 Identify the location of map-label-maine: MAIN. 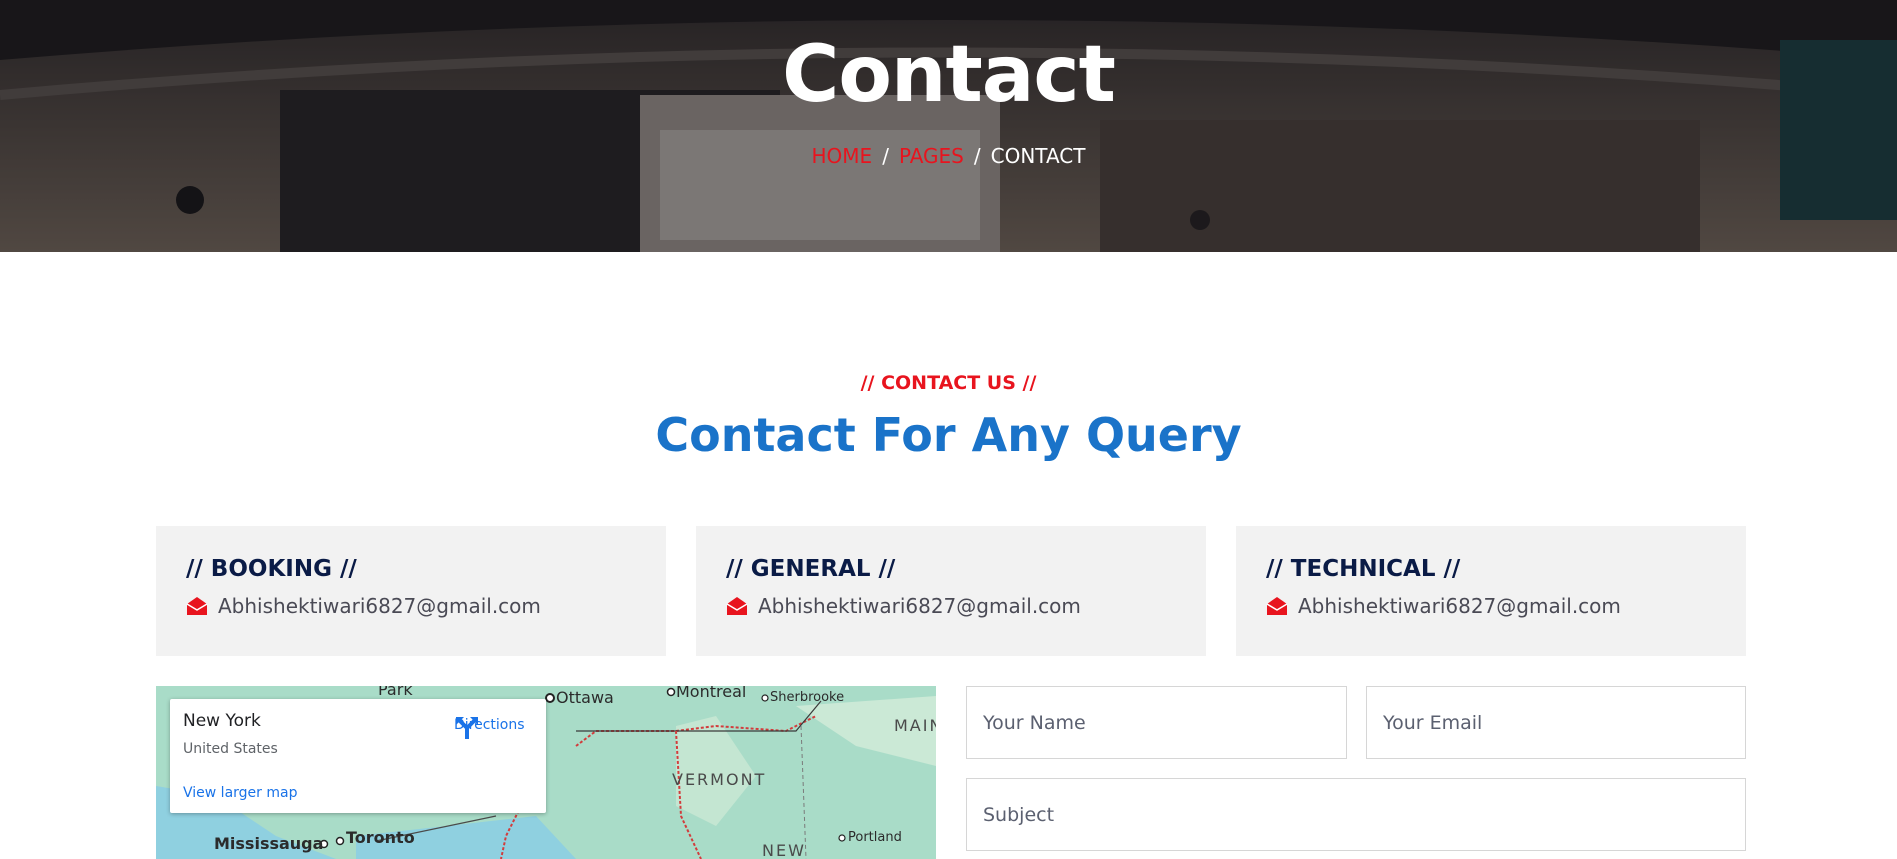
(915, 725).